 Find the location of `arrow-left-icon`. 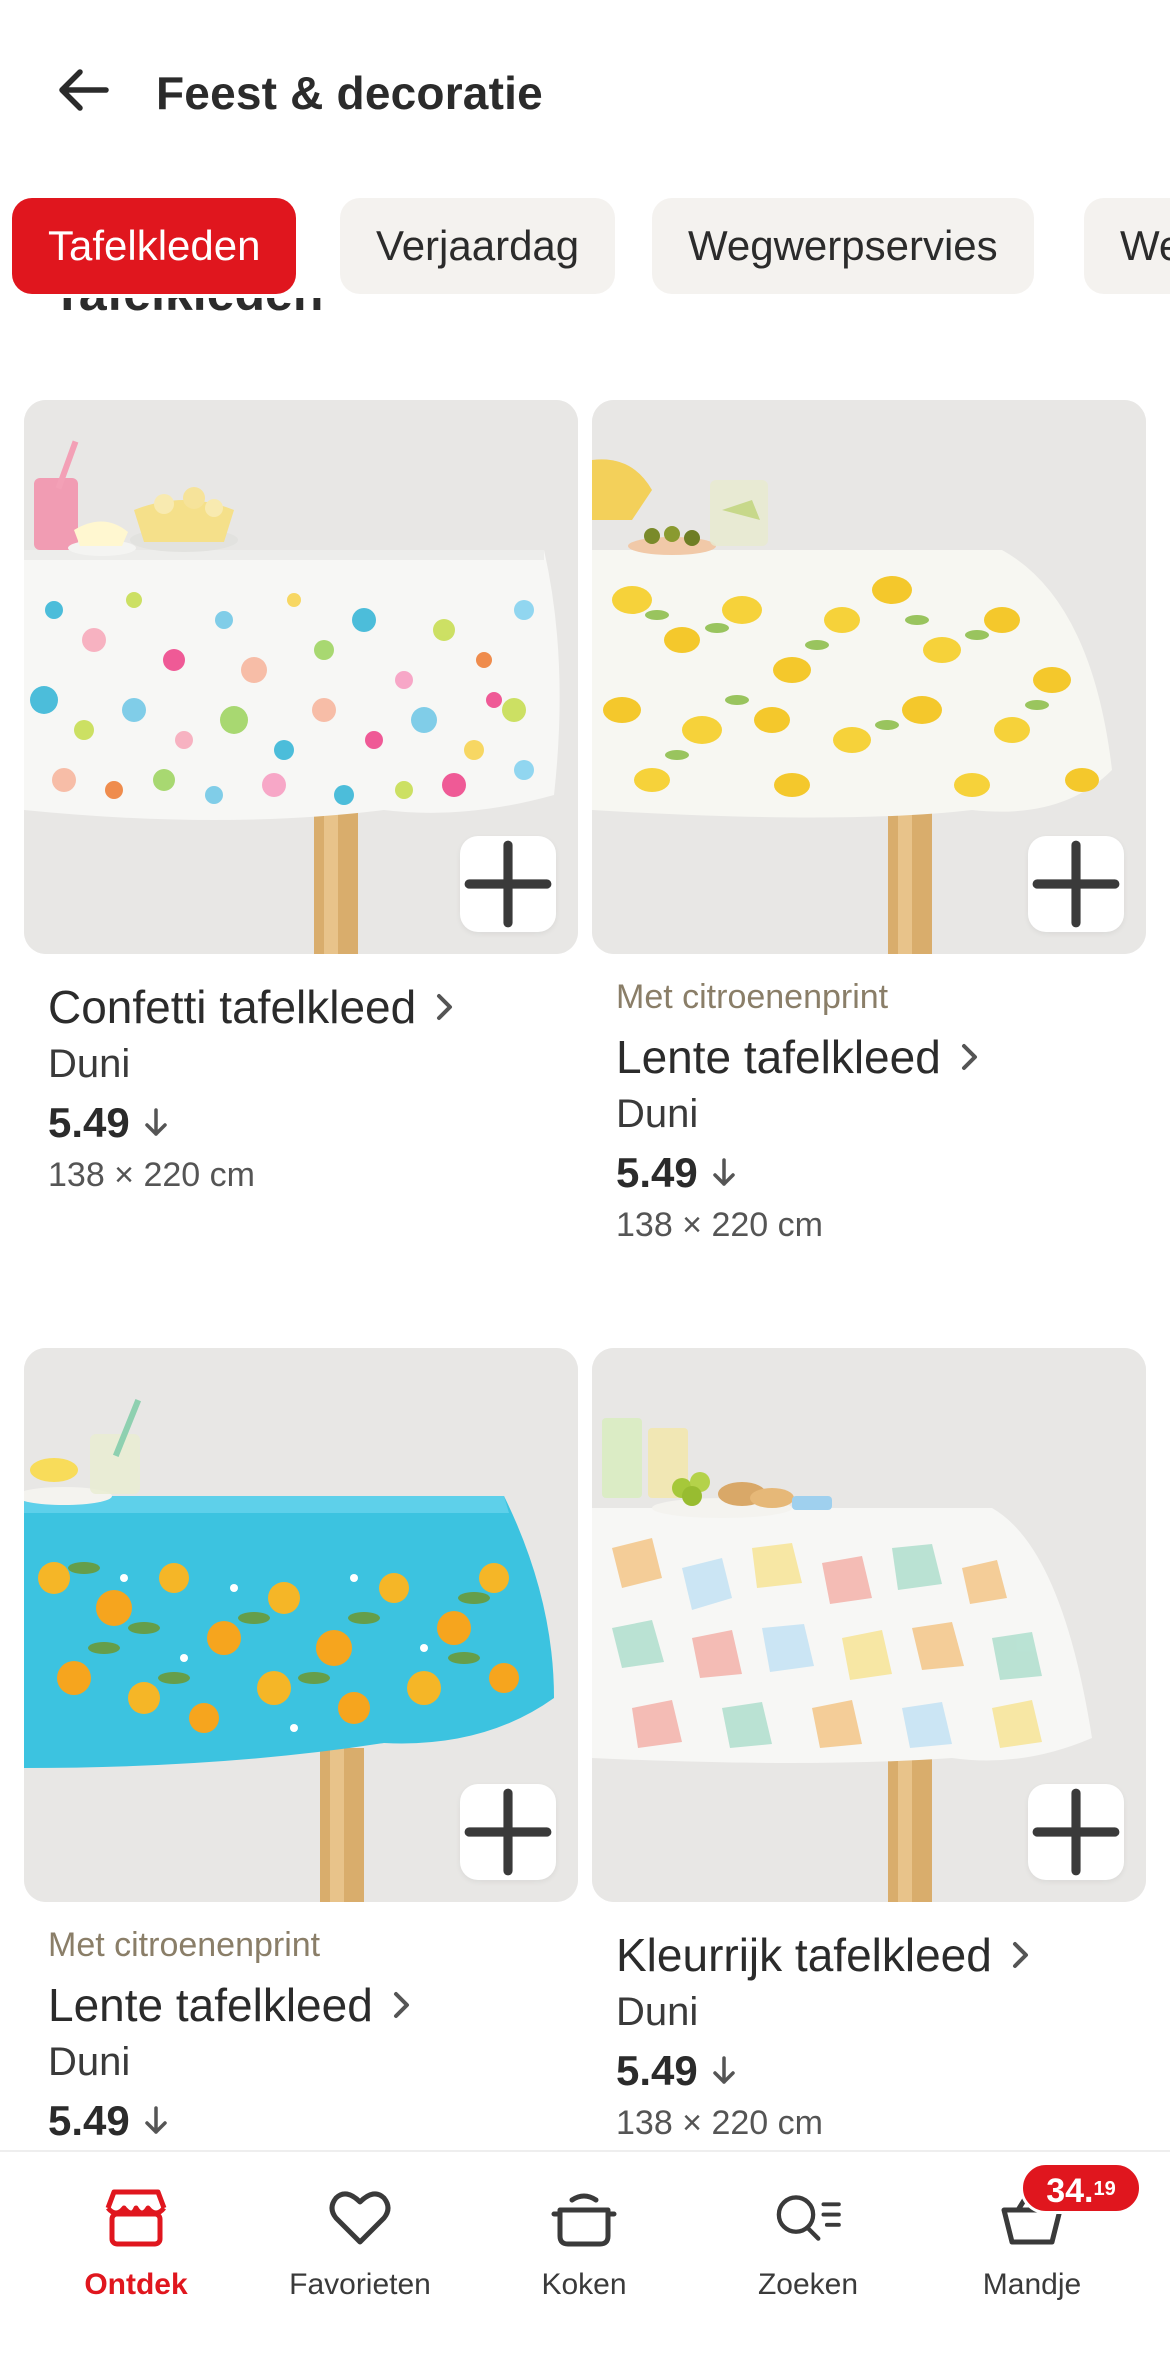

arrow-left-icon is located at coordinates (84, 90).